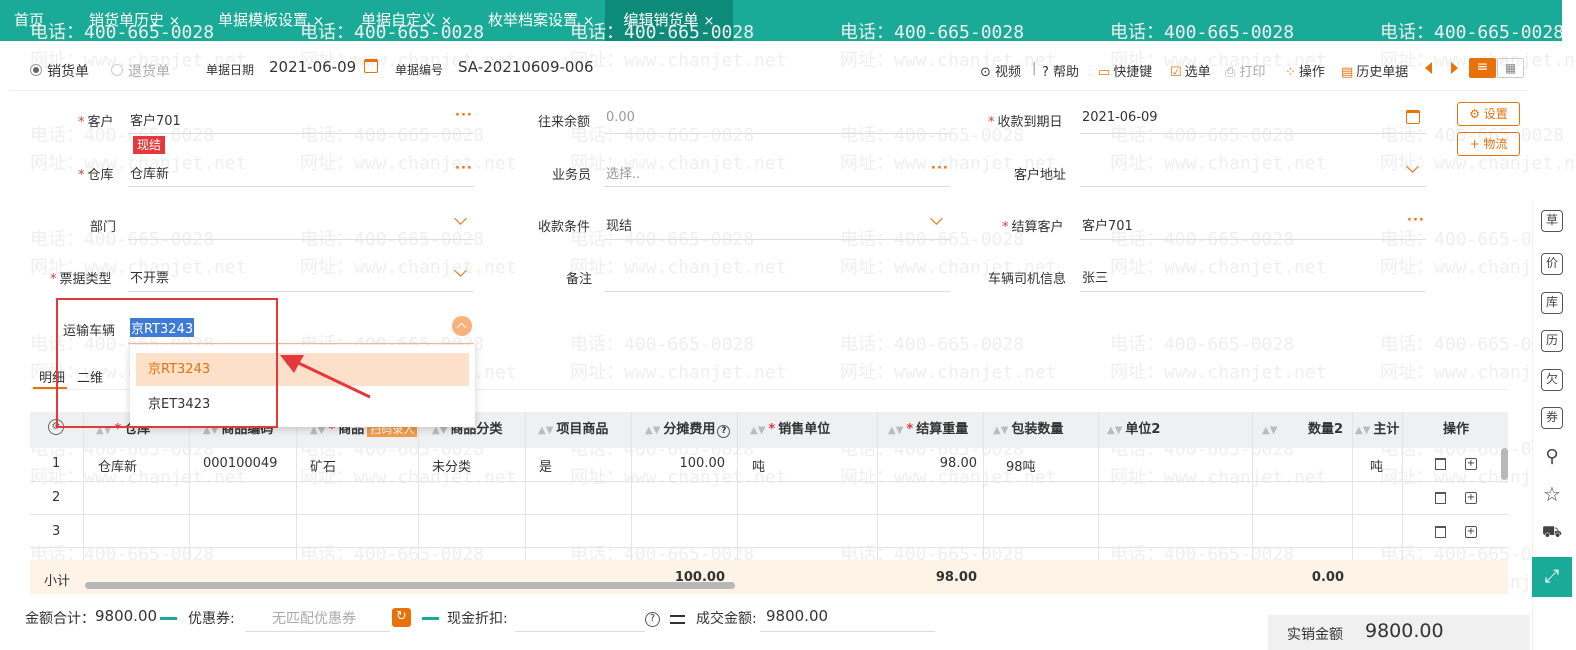 The height and width of the screenshot is (650, 1576). I want to click on due-date-value: 2021-06-09, so click(1120, 117).